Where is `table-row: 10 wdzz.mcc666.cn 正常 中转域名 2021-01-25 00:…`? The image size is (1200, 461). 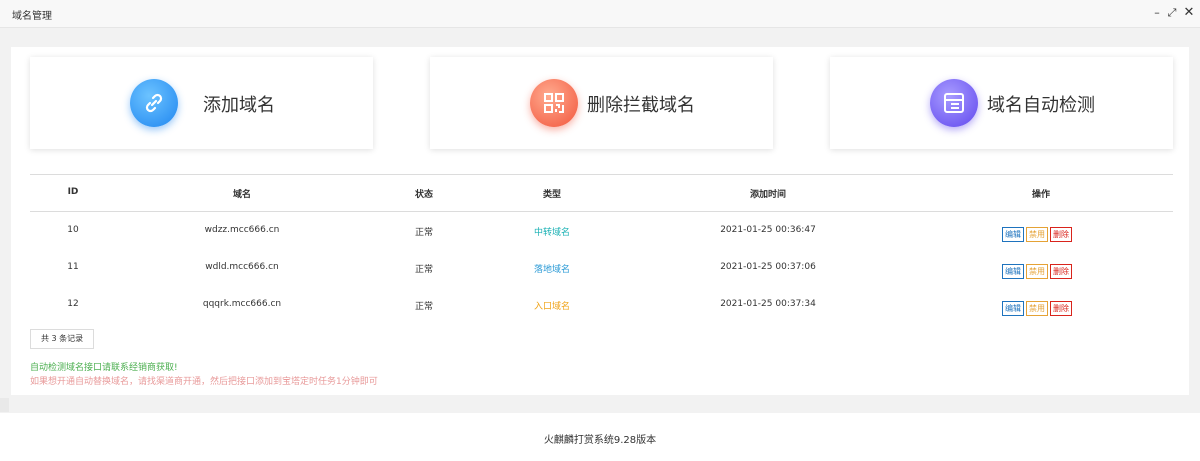
table-row: 10 wdzz.mcc666.cn 正常 中转域名 2021-01-25 00:… is located at coordinates (601, 230).